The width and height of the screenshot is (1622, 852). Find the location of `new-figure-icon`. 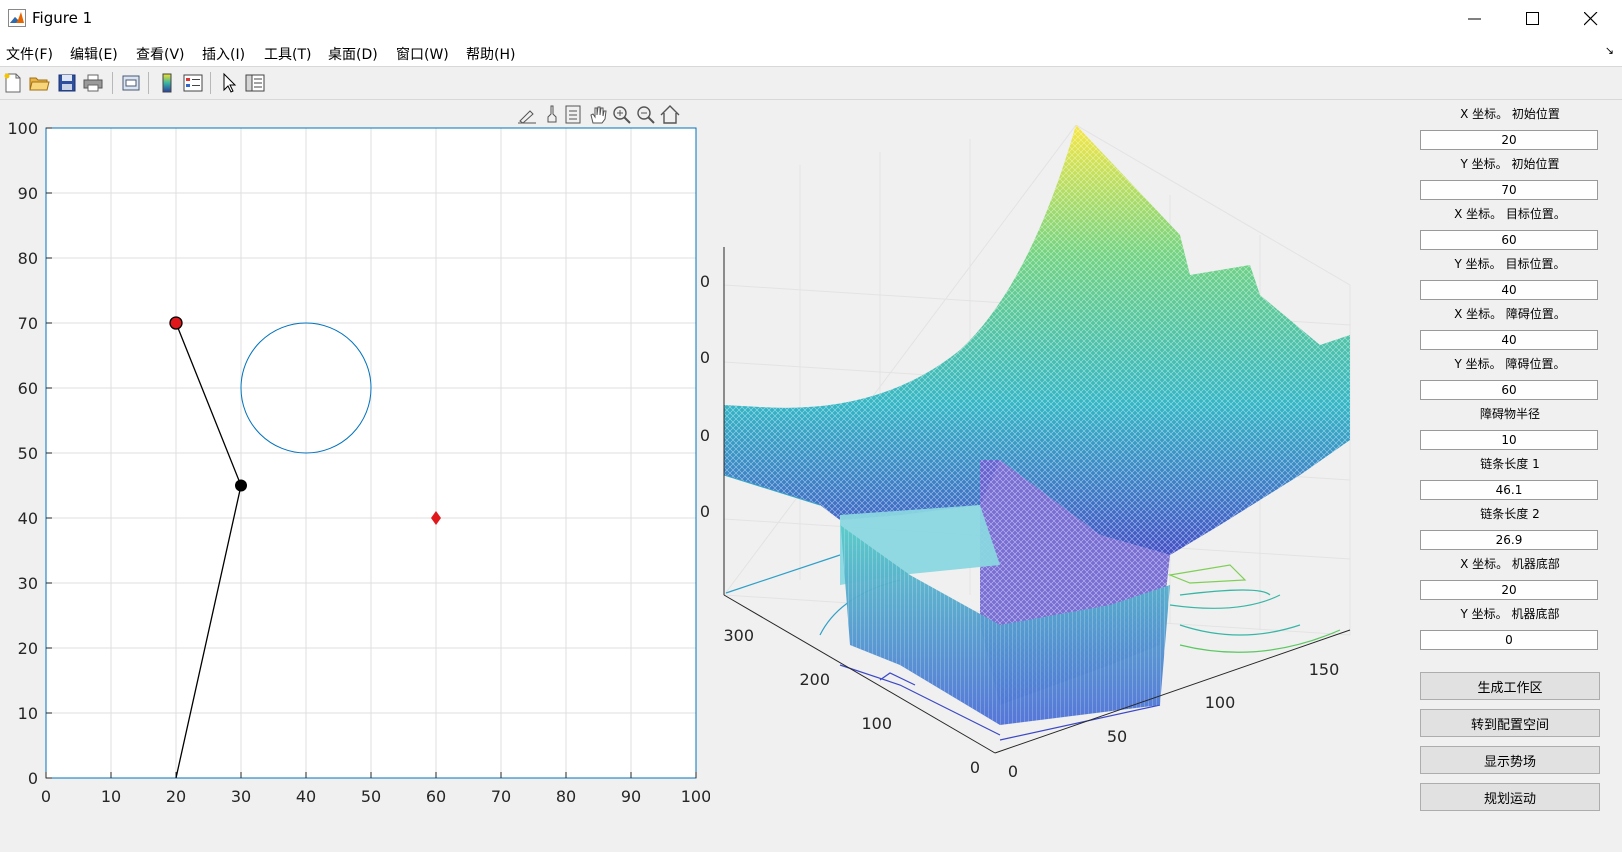

new-figure-icon is located at coordinates (13, 83).